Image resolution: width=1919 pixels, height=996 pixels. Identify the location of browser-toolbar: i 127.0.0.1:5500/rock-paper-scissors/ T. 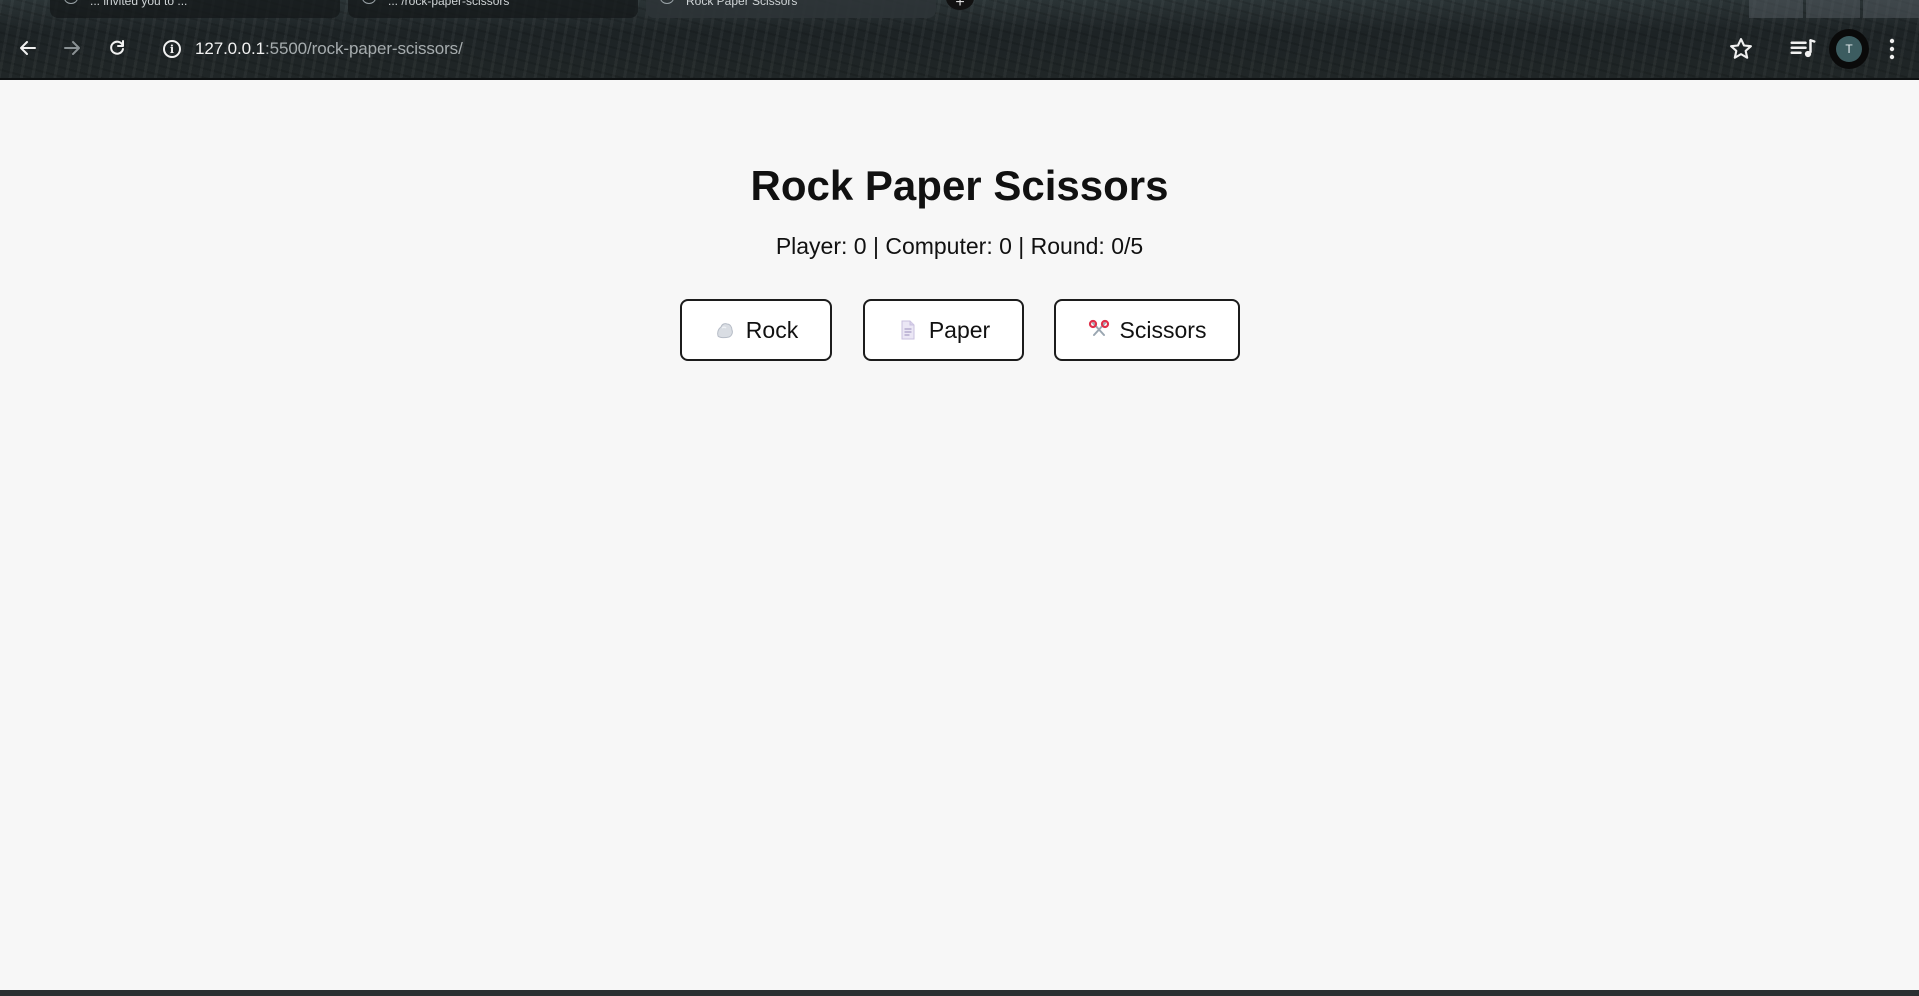
(959, 49).